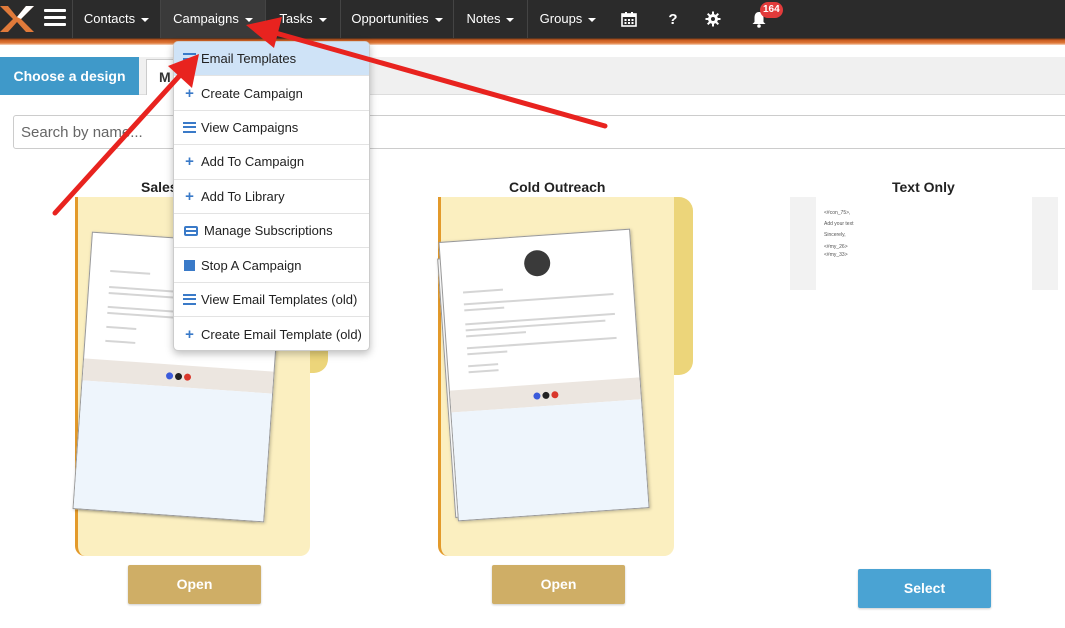 The image size is (1065, 628). I want to click on menu-item-label: Add To Campaign, so click(253, 162).